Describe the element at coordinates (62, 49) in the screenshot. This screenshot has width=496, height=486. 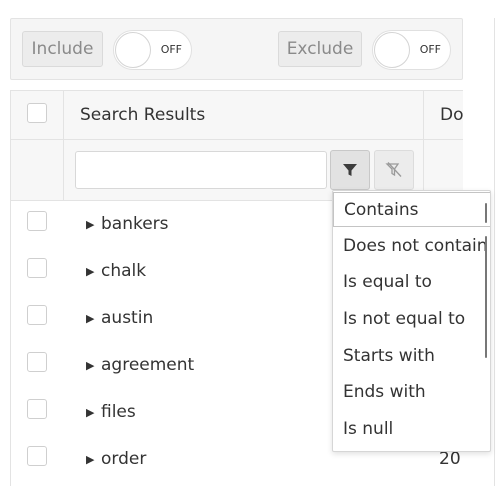
I see `include-button: Include` at that location.